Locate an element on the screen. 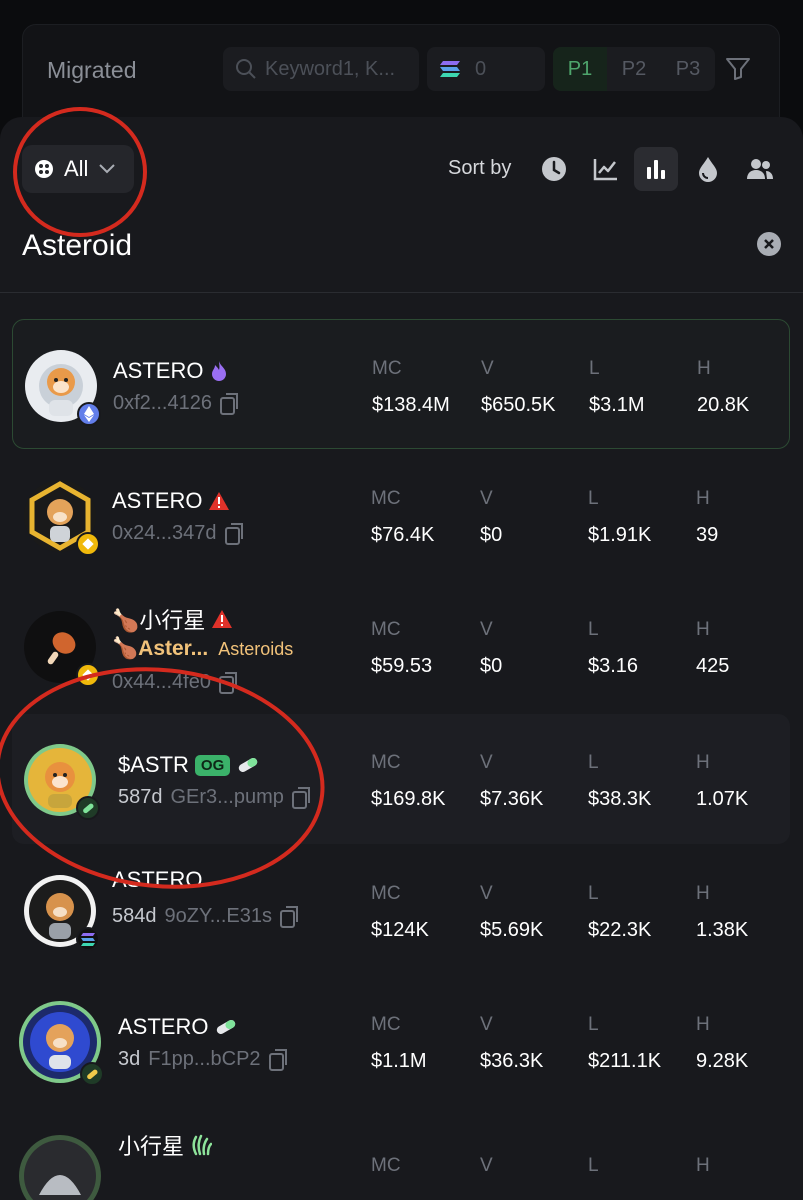  sol-value: 0 is located at coordinates (481, 68).